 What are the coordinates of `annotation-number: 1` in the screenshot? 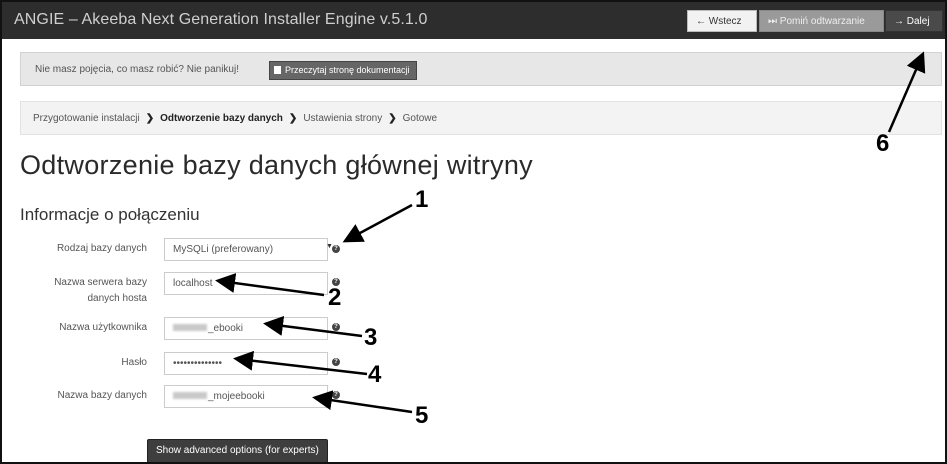 It's located at (422, 199).